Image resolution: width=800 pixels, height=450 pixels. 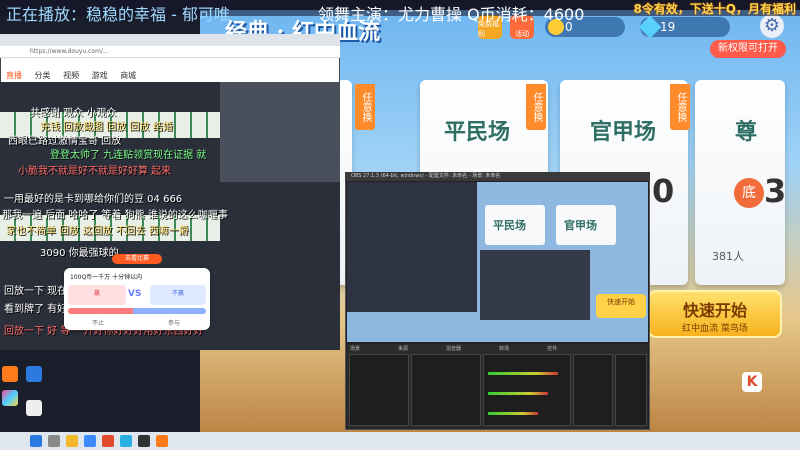 What do you see at coordinates (43, 75) in the screenshot?
I see `nav-item-category: 分类` at bounding box center [43, 75].